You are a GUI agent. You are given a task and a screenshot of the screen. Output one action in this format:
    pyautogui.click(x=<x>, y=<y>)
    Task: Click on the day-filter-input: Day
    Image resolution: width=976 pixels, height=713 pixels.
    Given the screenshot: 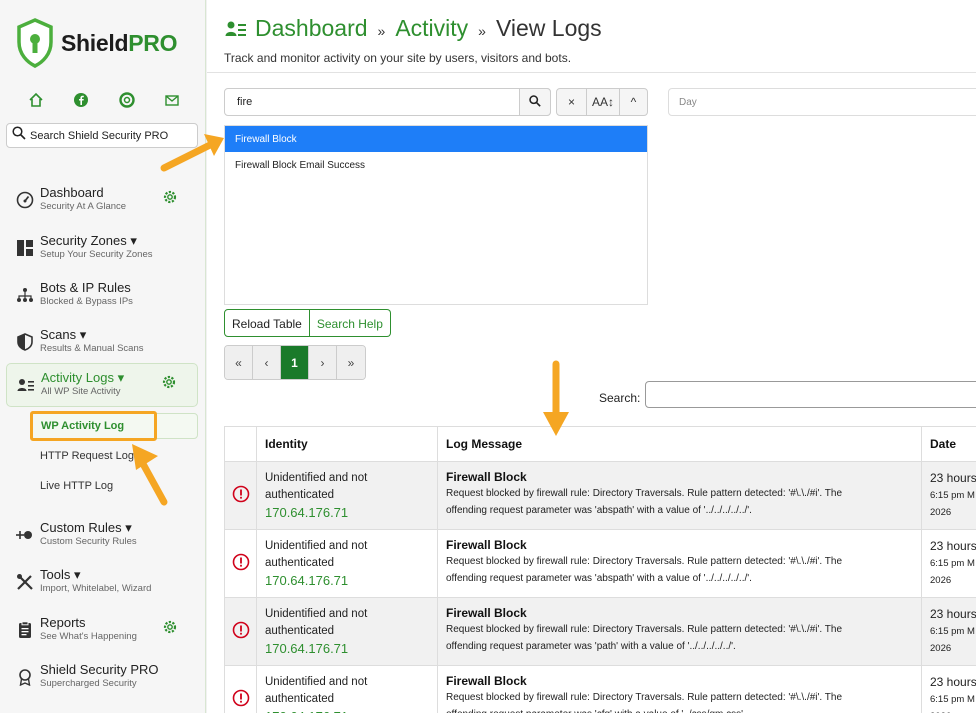 What is the action you would take?
    pyautogui.click(x=822, y=102)
    